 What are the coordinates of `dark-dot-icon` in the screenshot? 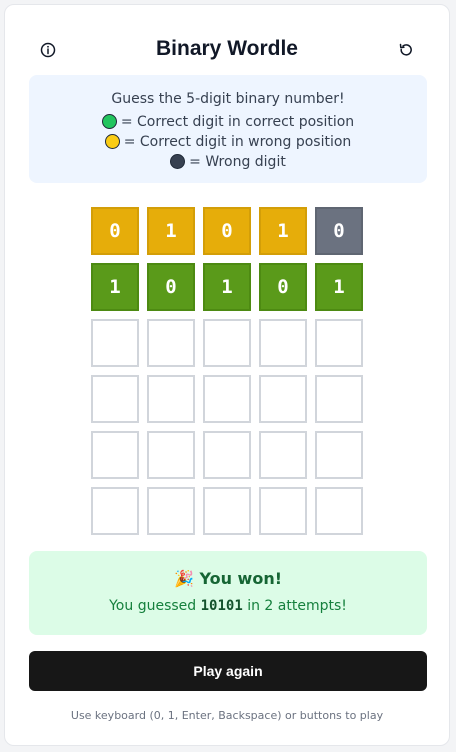 It's located at (178, 161).